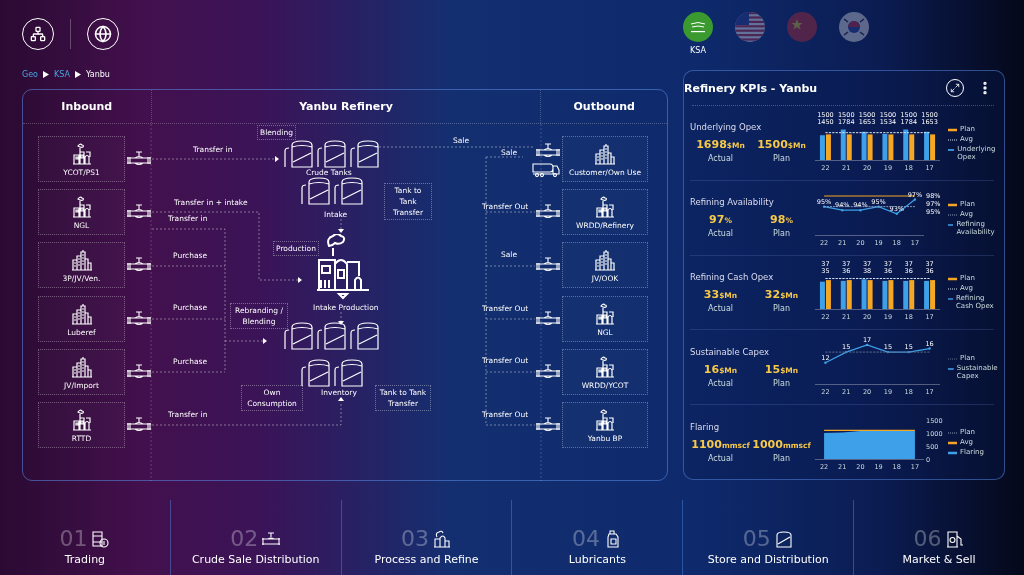  What do you see at coordinates (346, 106) in the screenshot?
I see `column-heading: Yanbu Refinery` at bounding box center [346, 106].